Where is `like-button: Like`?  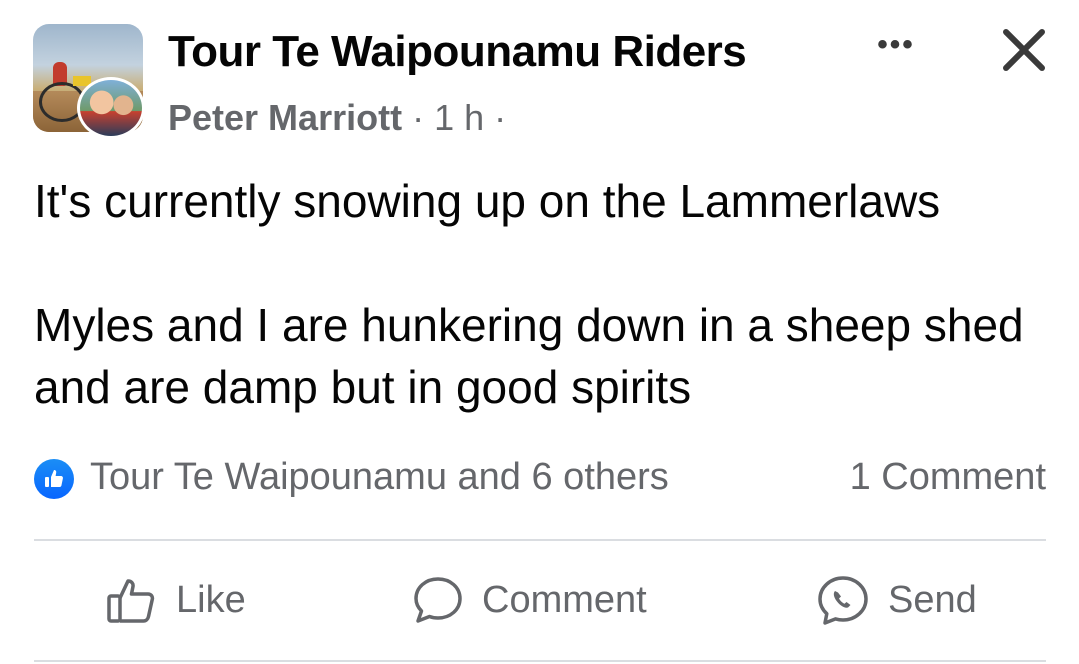
like-button: Like is located at coordinates (176, 600).